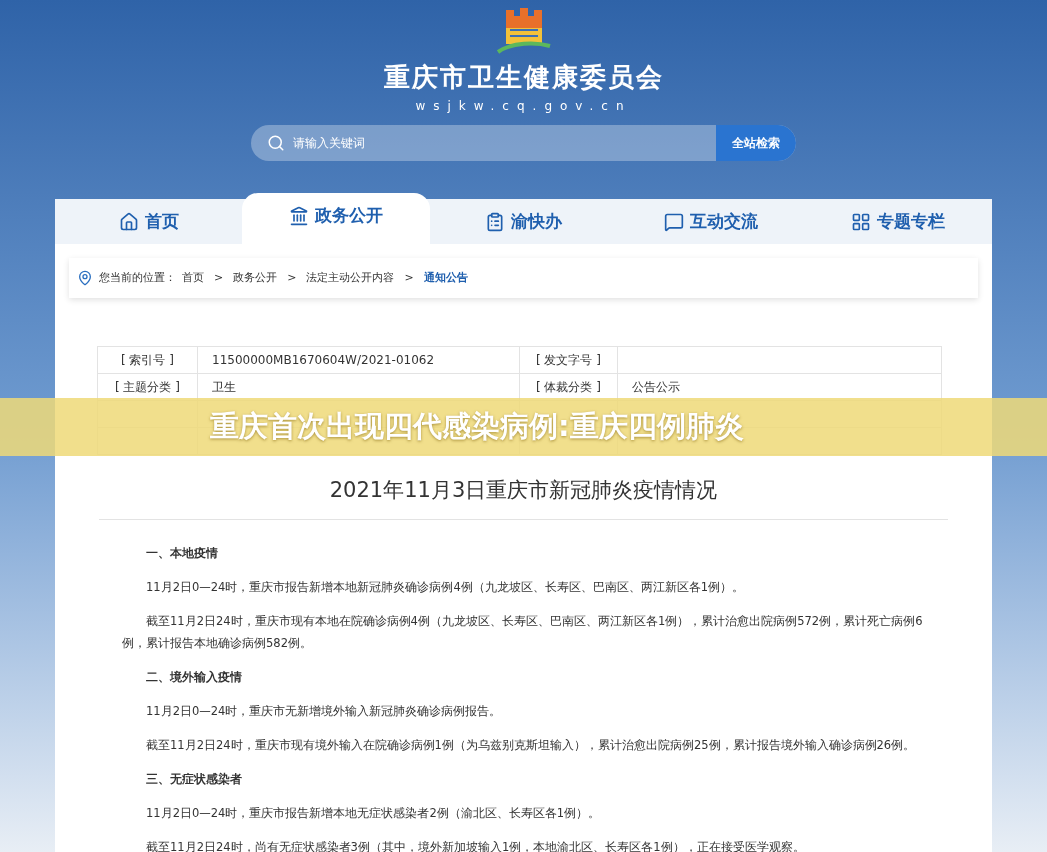 This screenshot has width=1047, height=852. Describe the element at coordinates (128, 221) in the screenshot. I see `home-icon` at that location.